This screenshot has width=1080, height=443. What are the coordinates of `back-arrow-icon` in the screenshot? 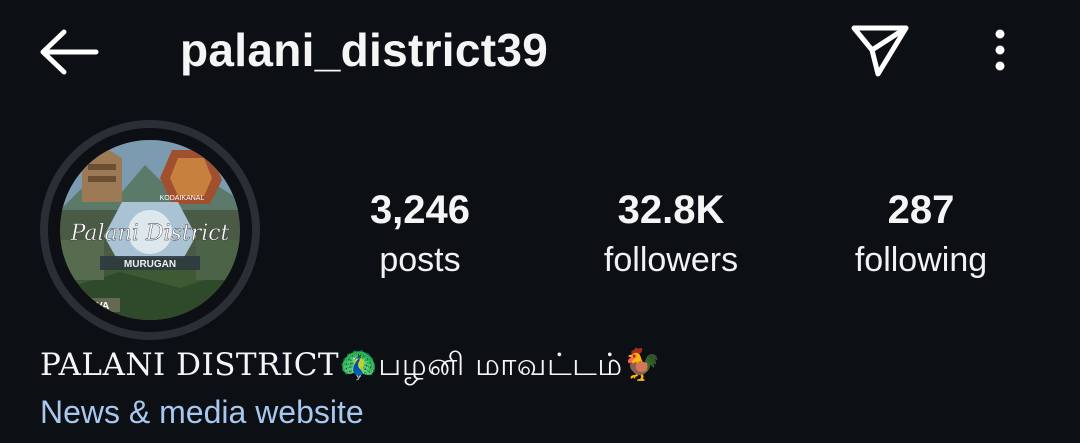 It's located at (69, 52).